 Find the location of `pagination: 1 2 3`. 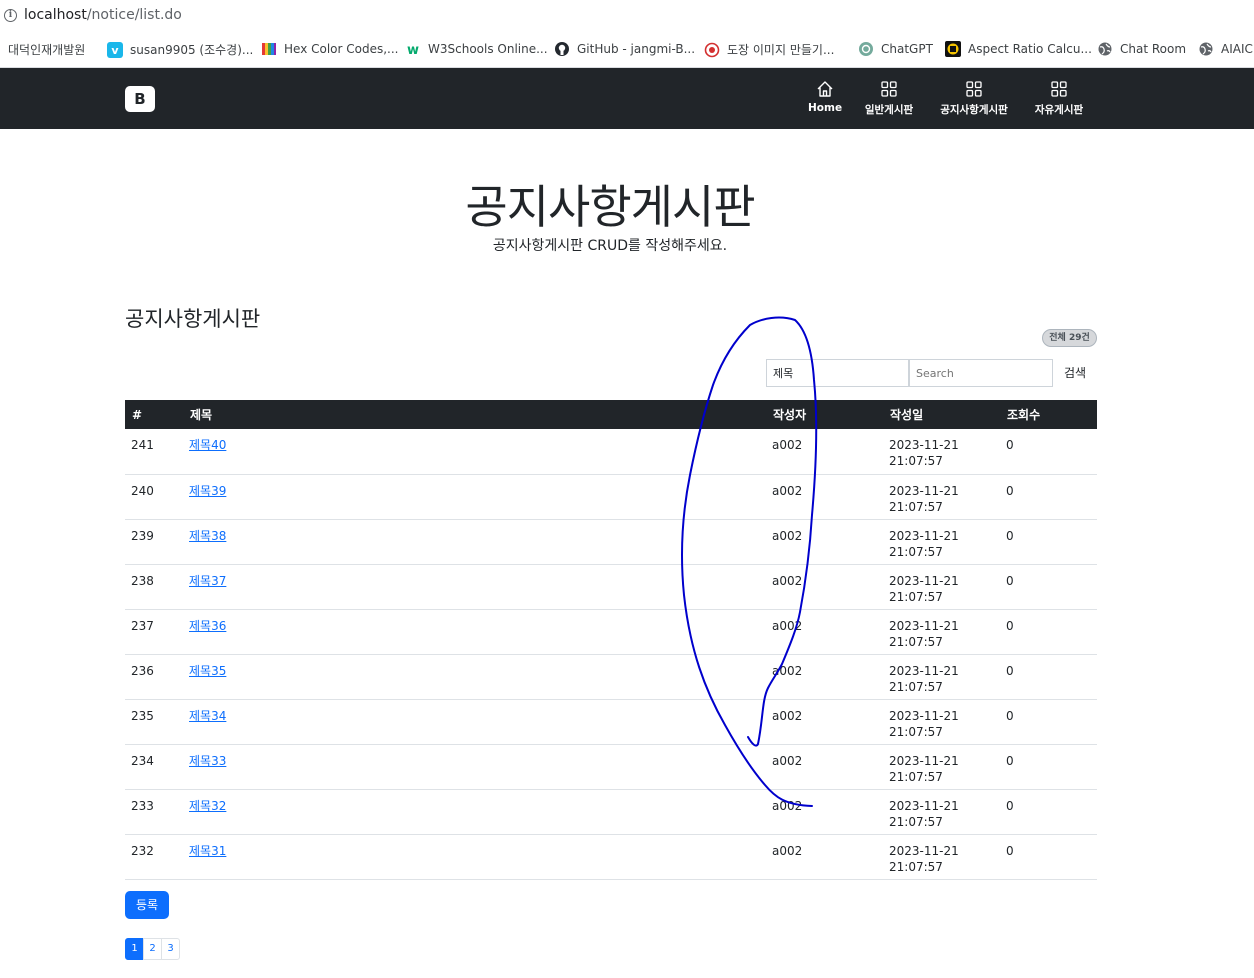

pagination: 1 2 3 is located at coordinates (152, 949).